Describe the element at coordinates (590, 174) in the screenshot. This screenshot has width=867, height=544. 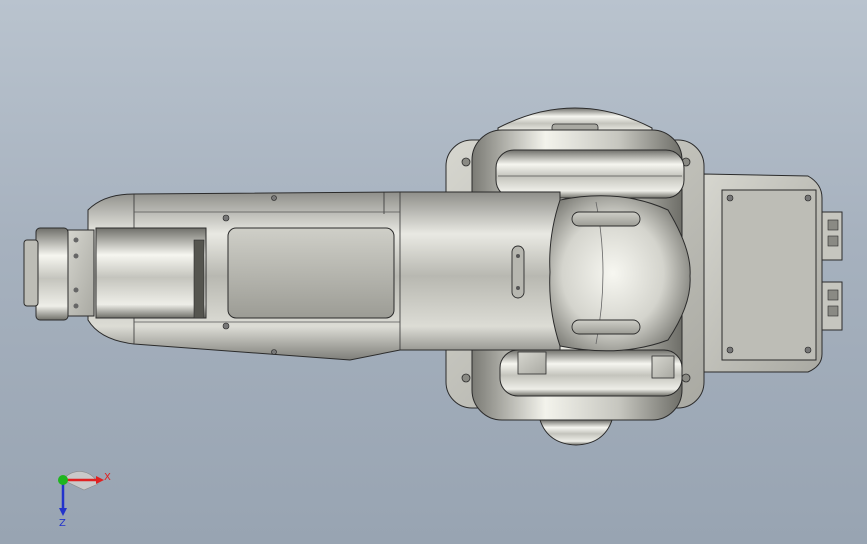
I see `upper-motor-drum` at that location.